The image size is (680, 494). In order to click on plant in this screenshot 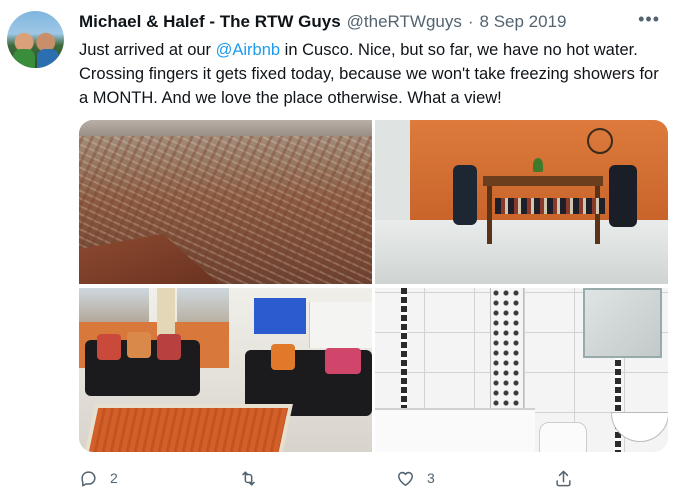, I will do `click(538, 165)`.